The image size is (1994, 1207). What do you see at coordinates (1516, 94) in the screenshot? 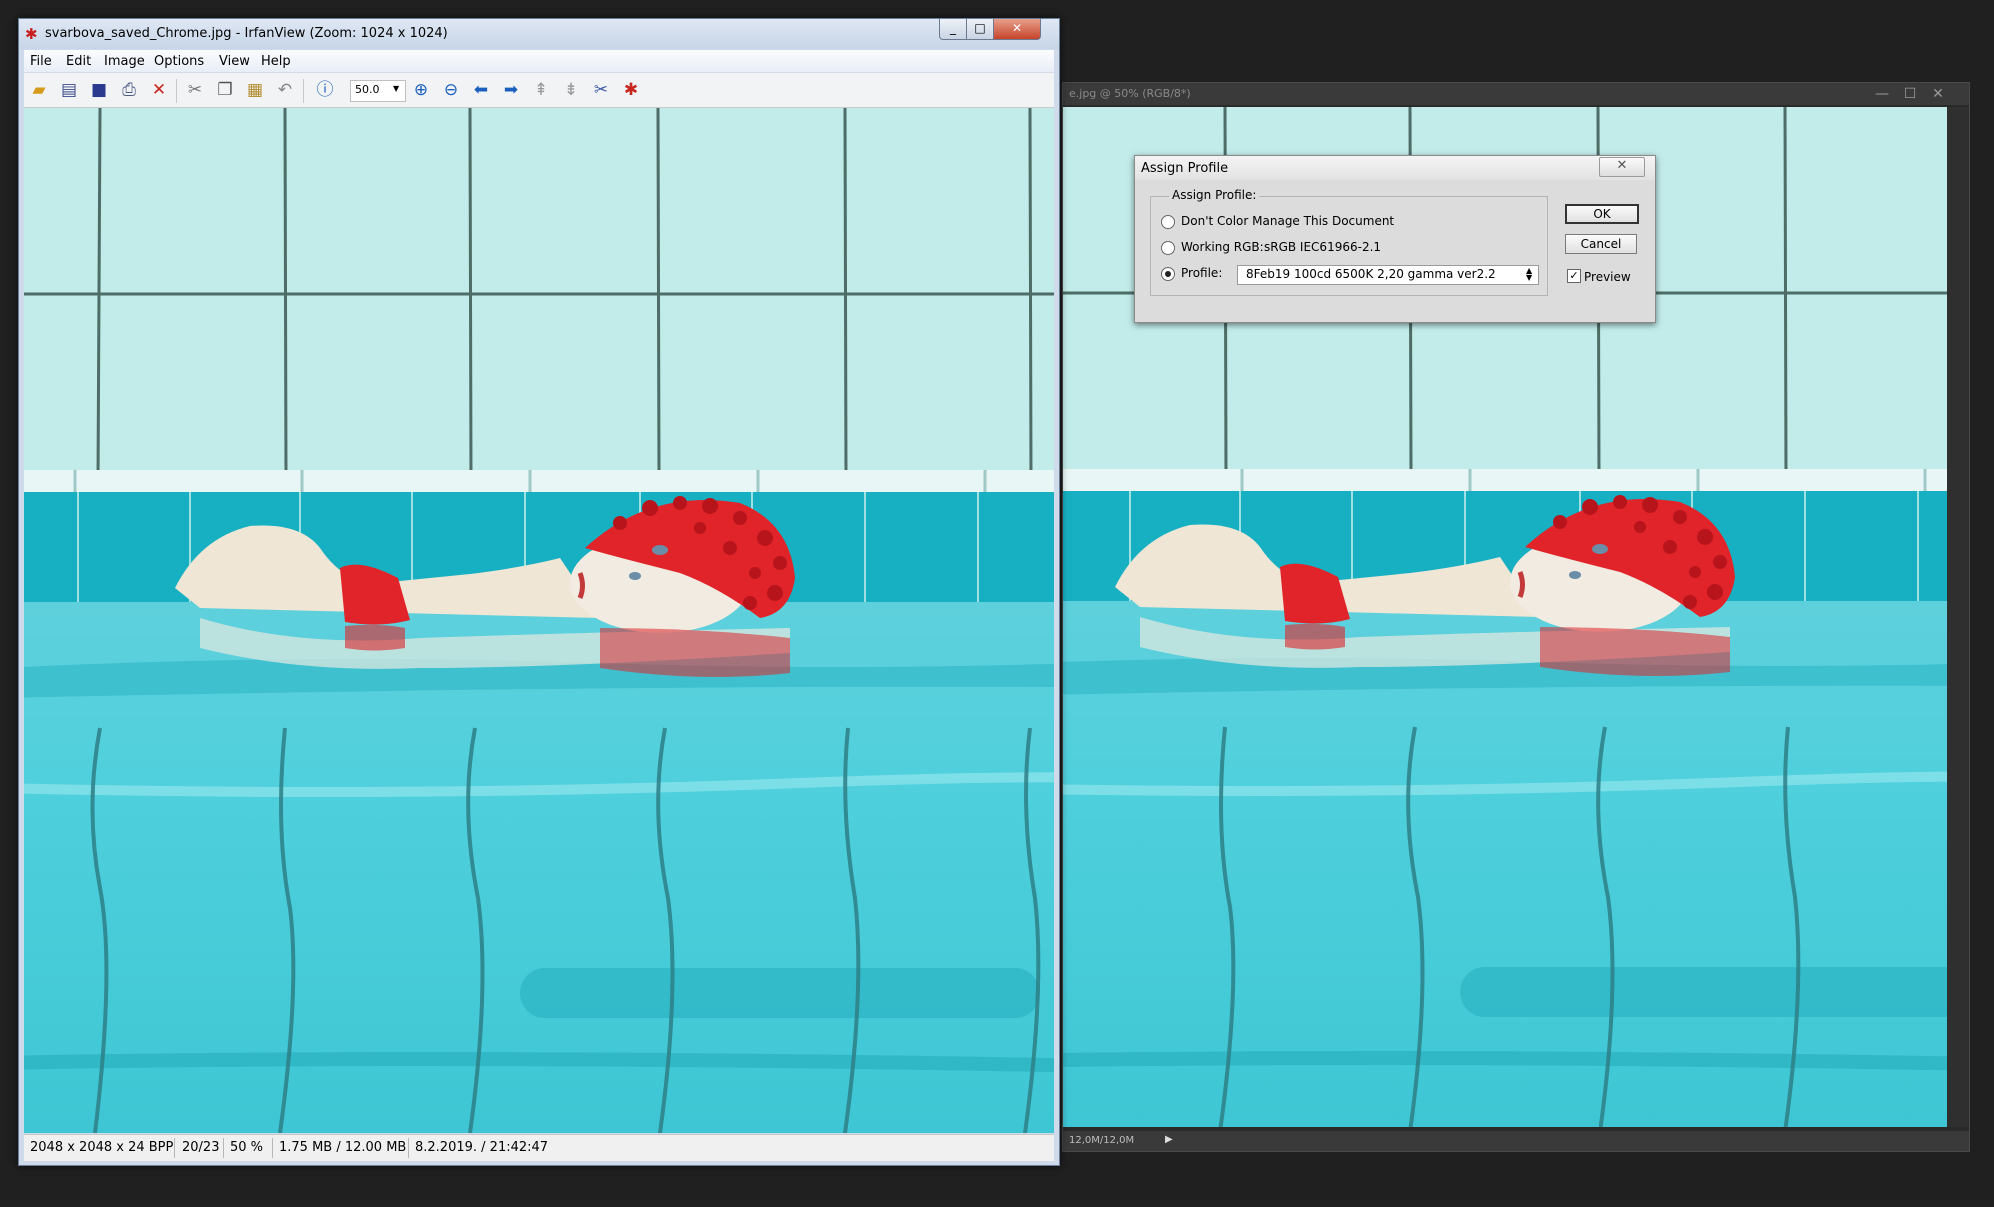
I see `photoshop-titlebar: e.jpg @ 50% (RGB/8*) — ☐ ✕` at bounding box center [1516, 94].